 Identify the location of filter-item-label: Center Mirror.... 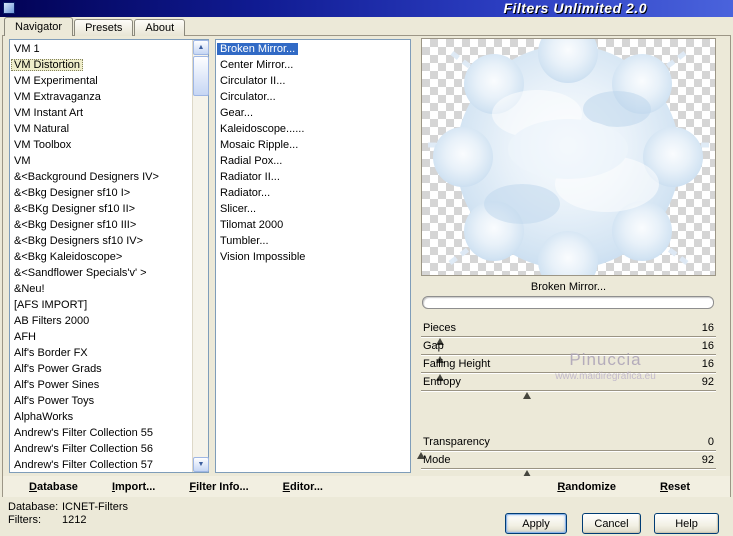
(257, 65).